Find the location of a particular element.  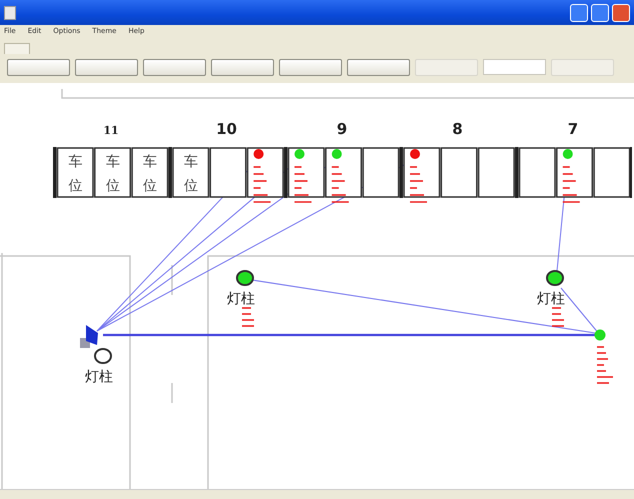

row-number: 7 is located at coordinates (573, 129).